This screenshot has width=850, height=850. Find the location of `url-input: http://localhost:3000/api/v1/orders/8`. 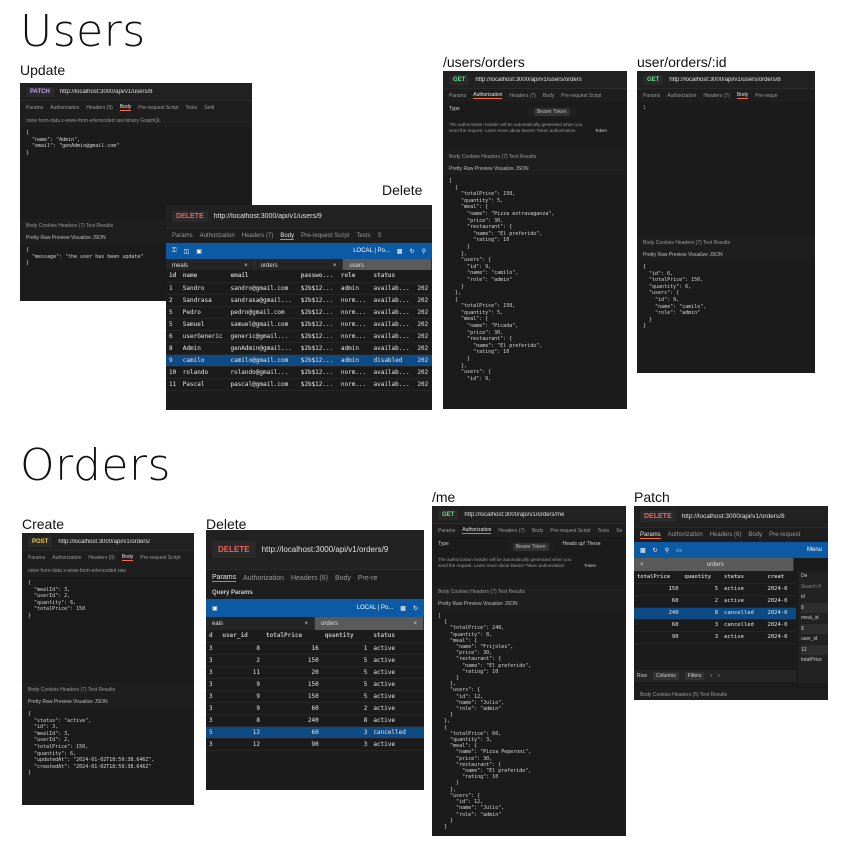

url-input: http://localhost:3000/api/v1/orders/8 is located at coordinates (733, 516).